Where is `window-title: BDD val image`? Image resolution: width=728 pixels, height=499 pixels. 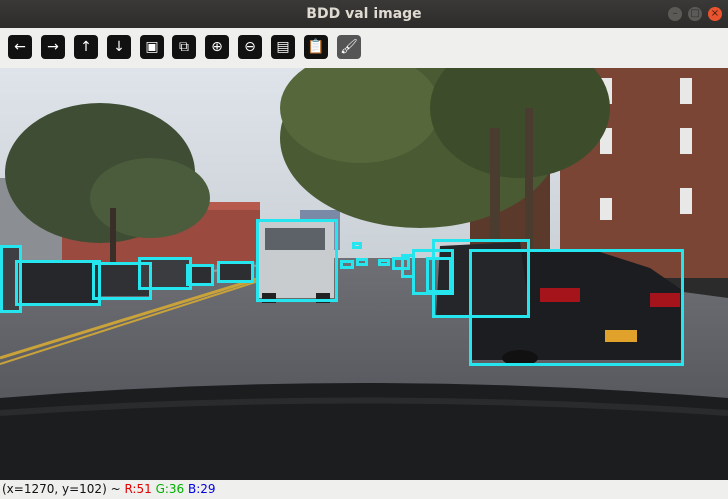 window-title: BDD val image is located at coordinates (364, 14).